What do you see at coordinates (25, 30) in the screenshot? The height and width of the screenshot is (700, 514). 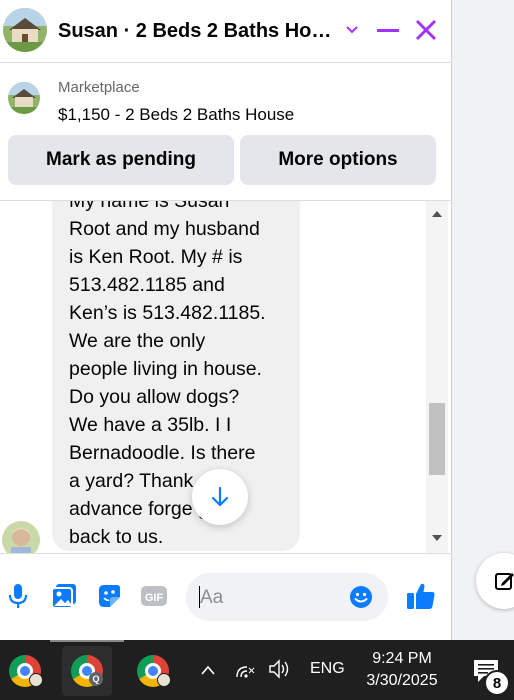 I see `listing-avatar` at bounding box center [25, 30].